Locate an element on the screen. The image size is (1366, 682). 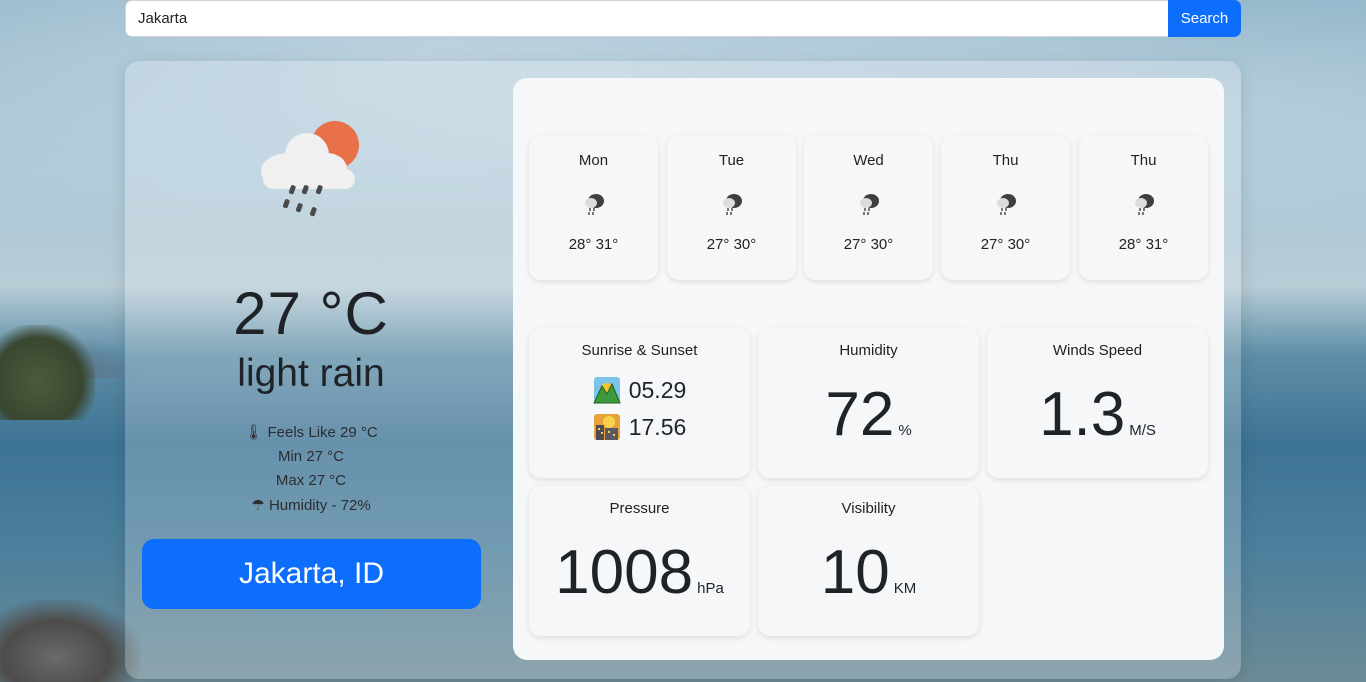
visibility-value-row: 10 KM is located at coordinates (868, 581).